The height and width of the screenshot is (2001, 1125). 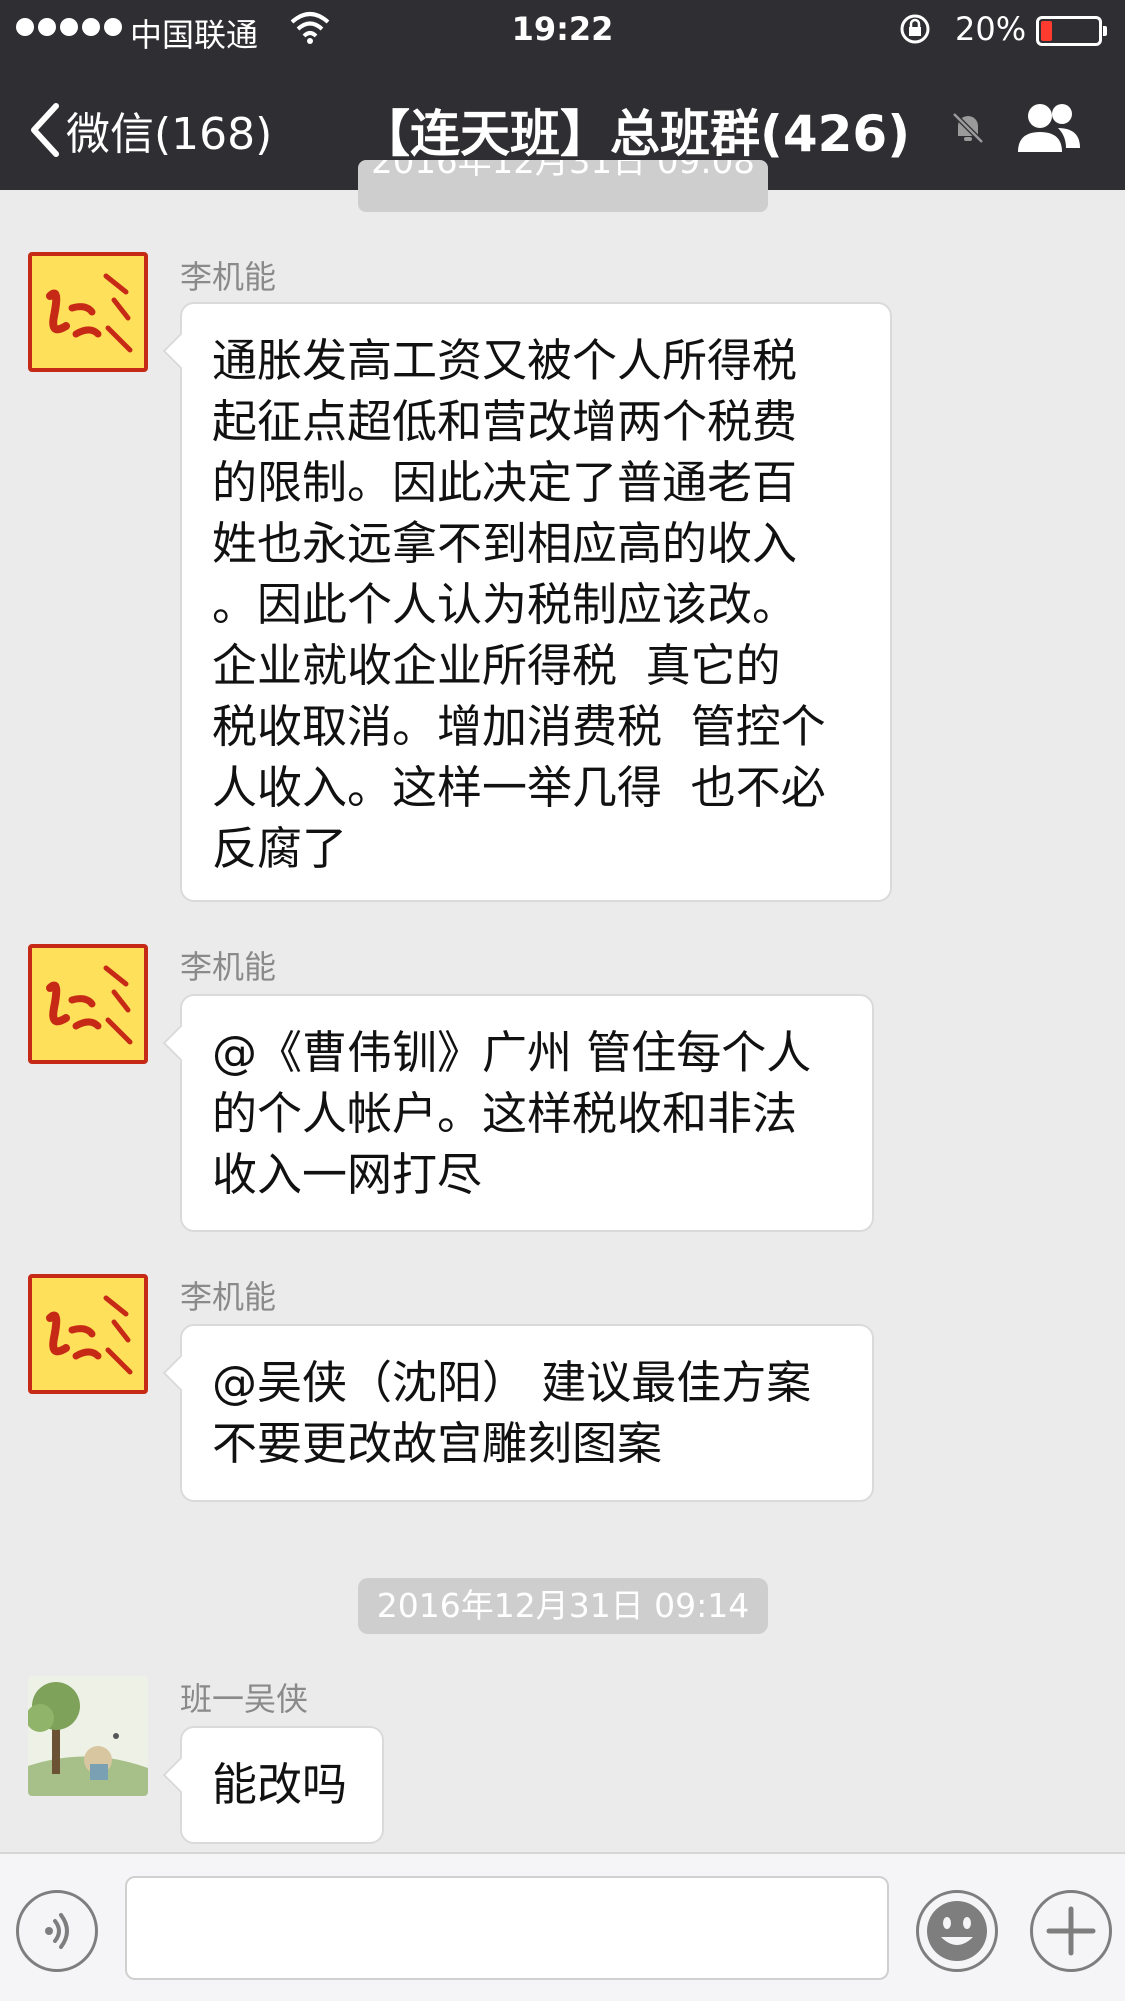 I want to click on message-line: 不要更改故宫雕刻图案, so click(x=437, y=1443).